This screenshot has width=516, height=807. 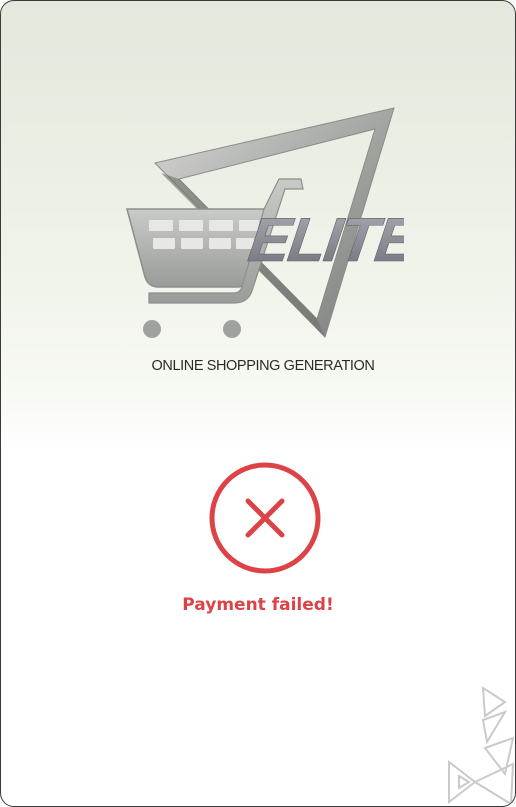 I want to click on payment-status-message: Payment failed!, so click(x=258, y=605).